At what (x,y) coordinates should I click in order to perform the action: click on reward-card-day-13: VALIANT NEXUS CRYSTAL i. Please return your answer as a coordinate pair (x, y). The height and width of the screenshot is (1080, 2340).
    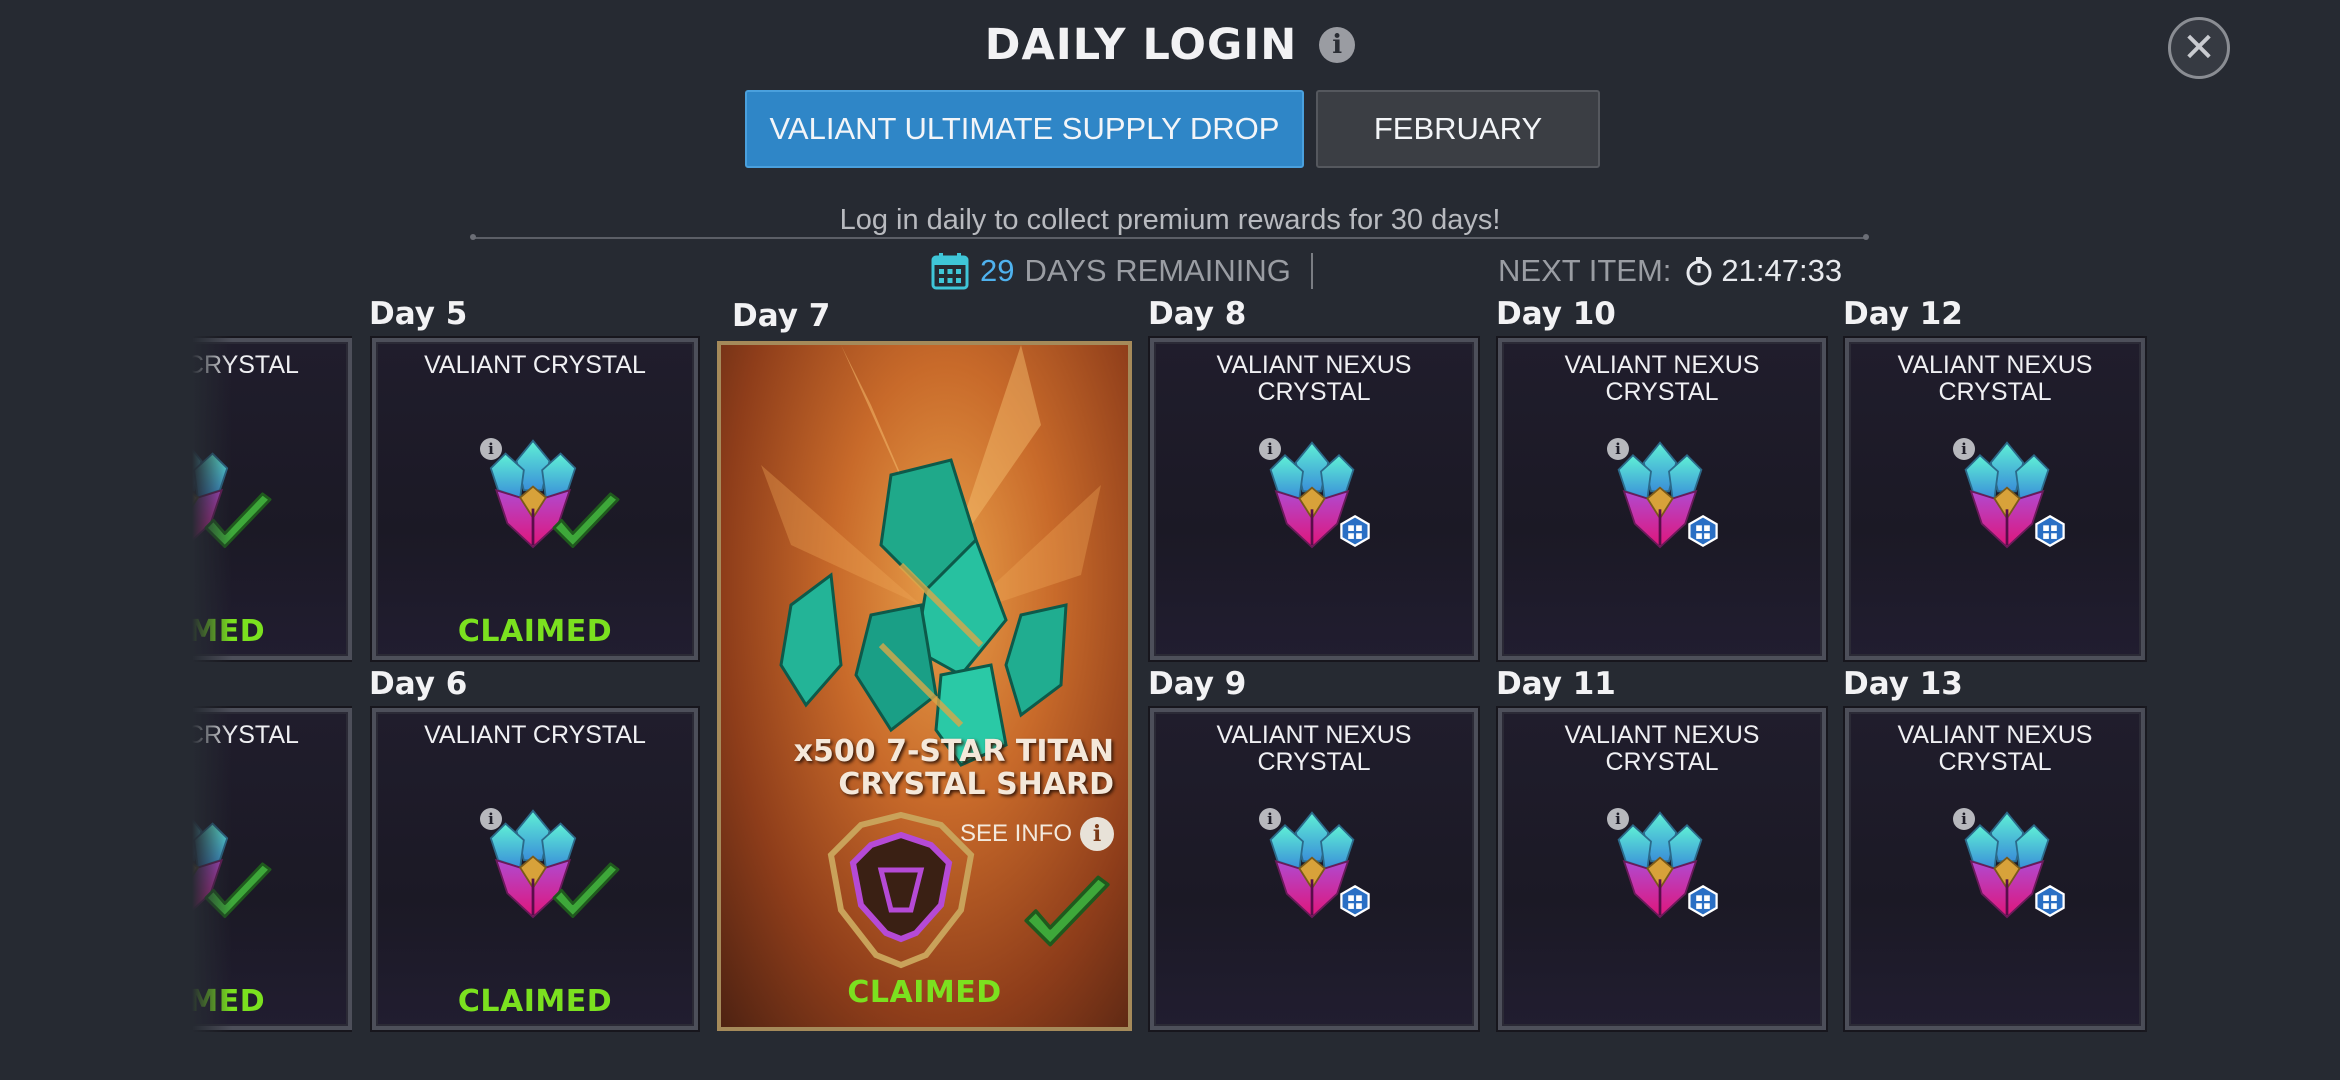
    Looking at the image, I should click on (1995, 869).